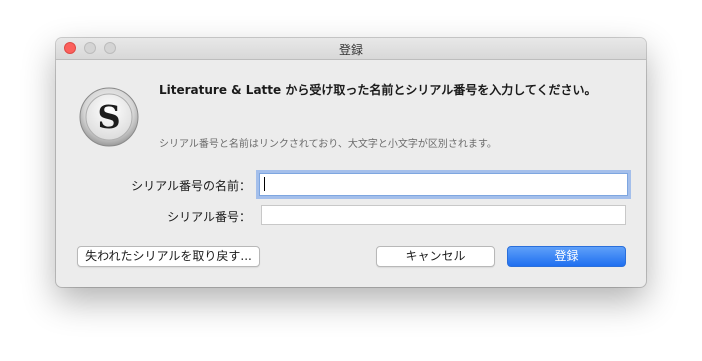 The width and height of the screenshot is (702, 361). What do you see at coordinates (328, 144) in the screenshot?
I see `dialog-subtext: シリアル番号と名前はリンクされており、大文字と小文字が区別されます。` at bounding box center [328, 144].